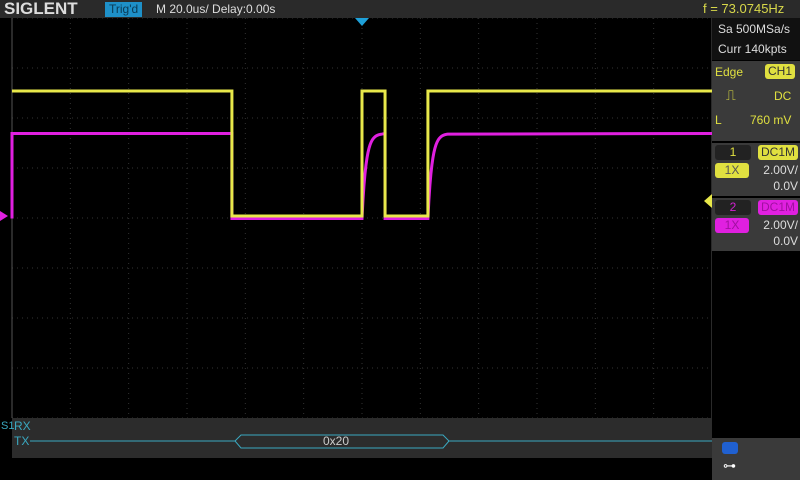  What do you see at coordinates (754, 29) in the screenshot?
I see `sample-rate: Sa 500MSa/s` at bounding box center [754, 29].